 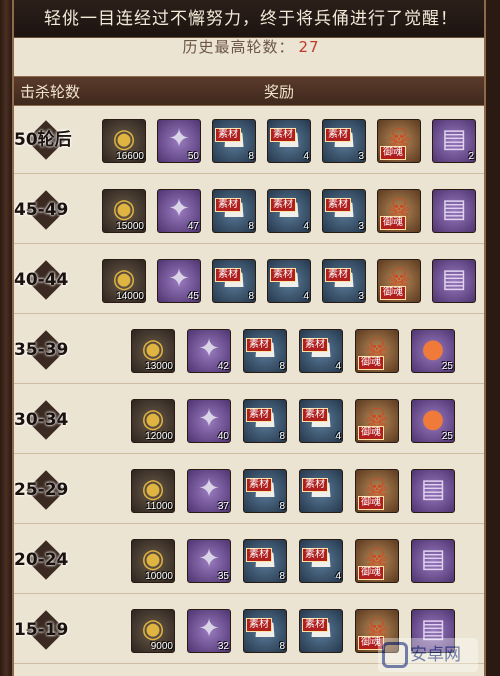 What do you see at coordinates (209, 491) in the screenshot?
I see `reward-item-slot: ✦ 37` at bounding box center [209, 491].